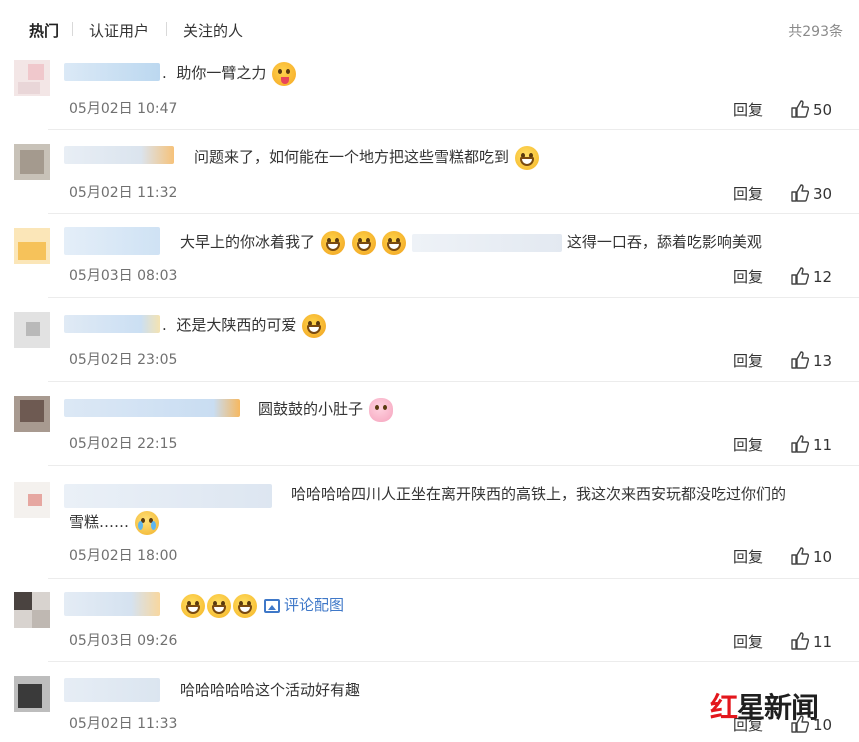 The width and height of the screenshot is (859, 742). Describe the element at coordinates (823, 110) in the screenshot. I see `like-count: 50` at that location.